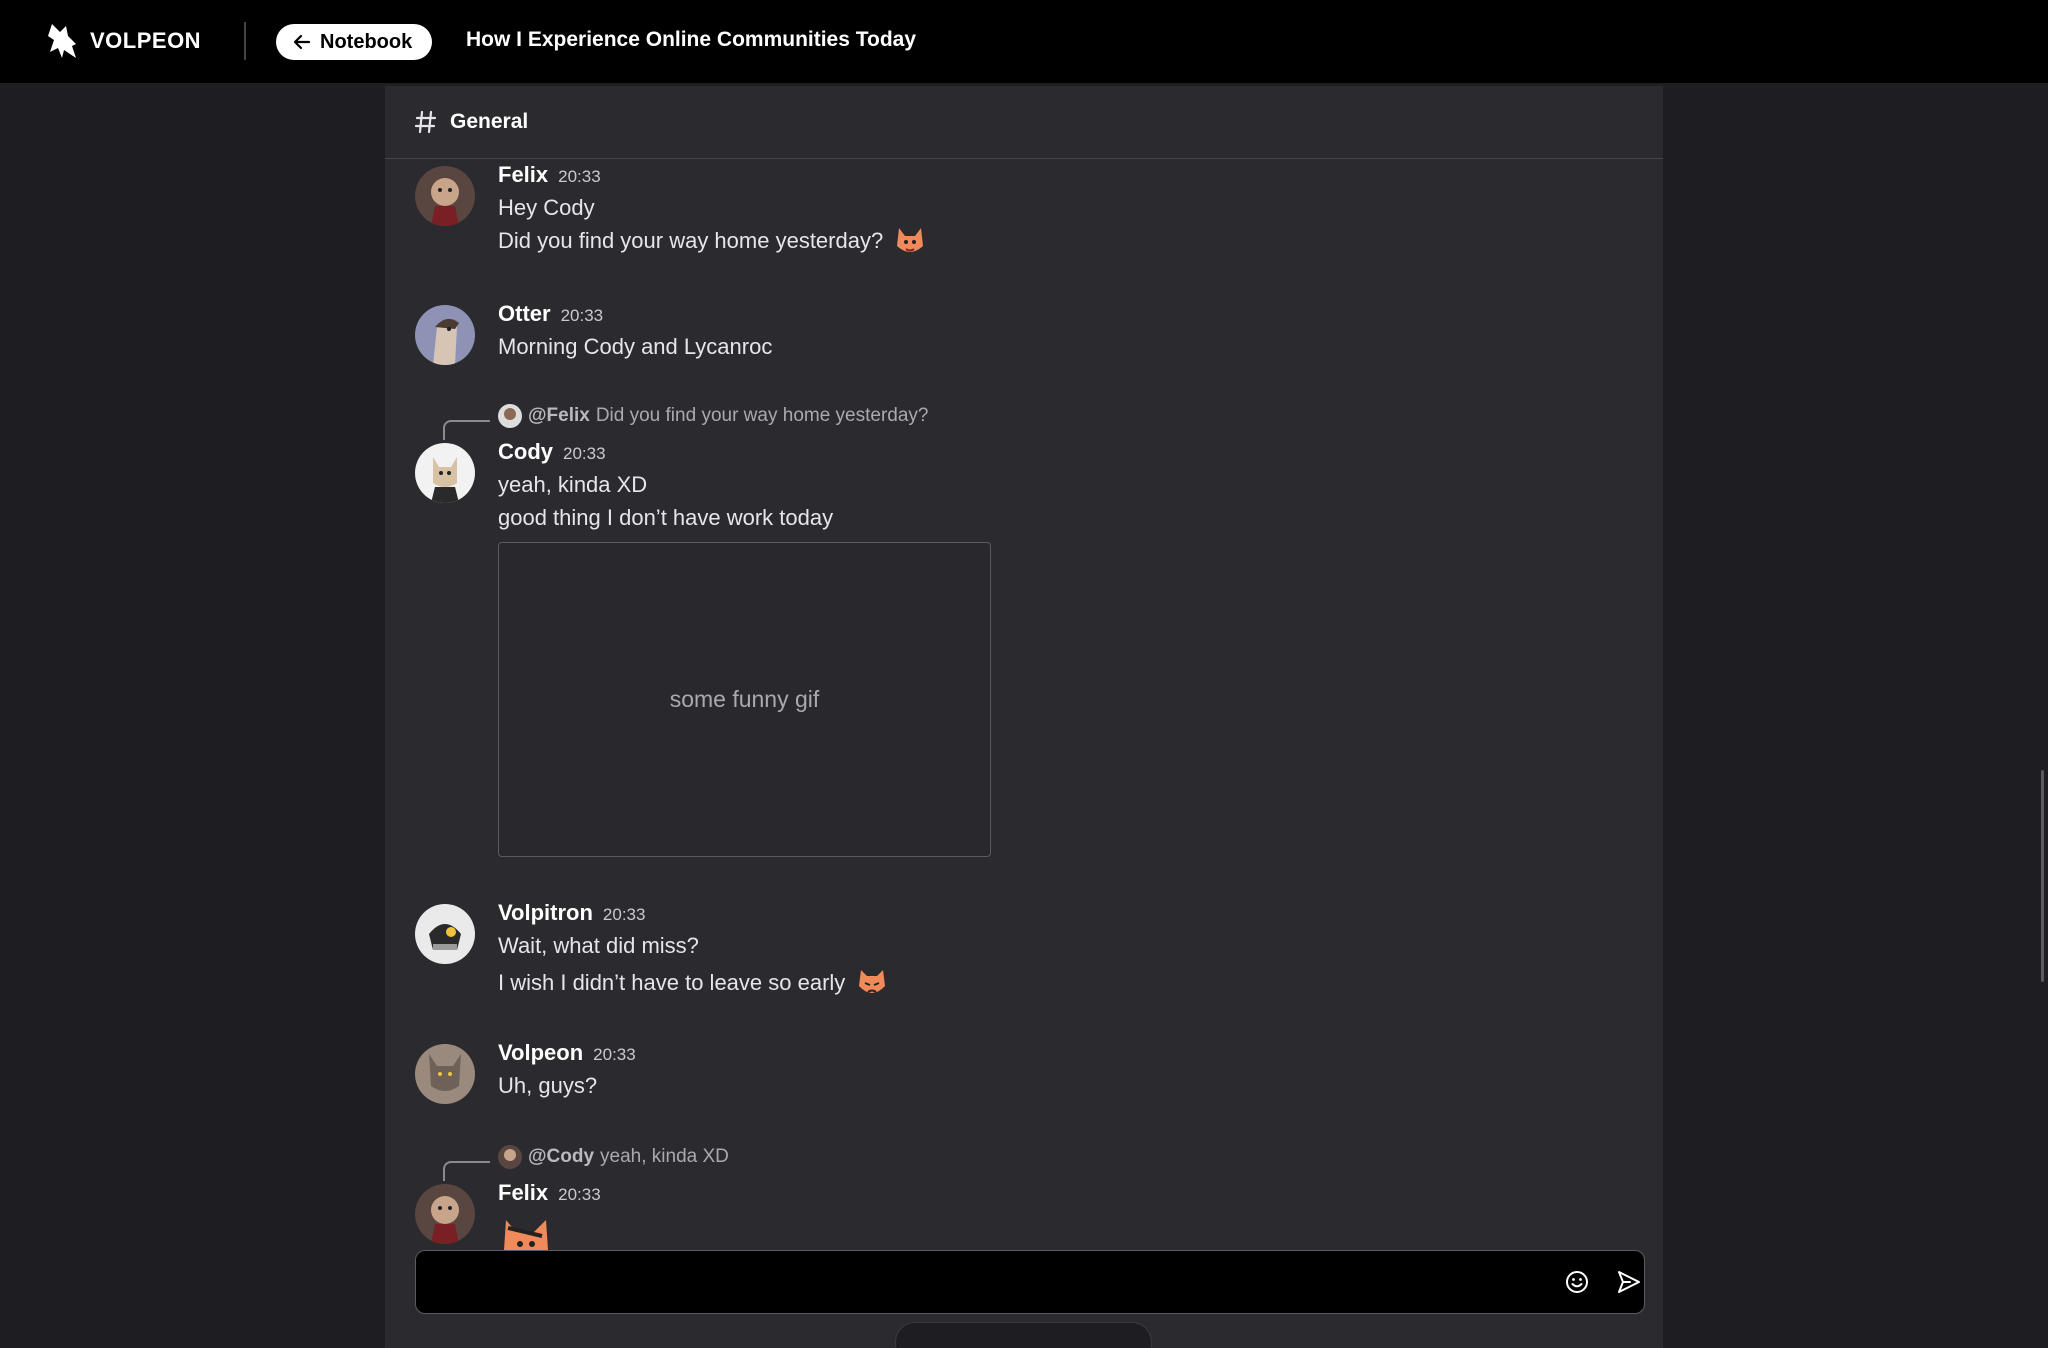 This screenshot has width=2048, height=1348. I want to click on page-scrollbar, so click(2042, 876).